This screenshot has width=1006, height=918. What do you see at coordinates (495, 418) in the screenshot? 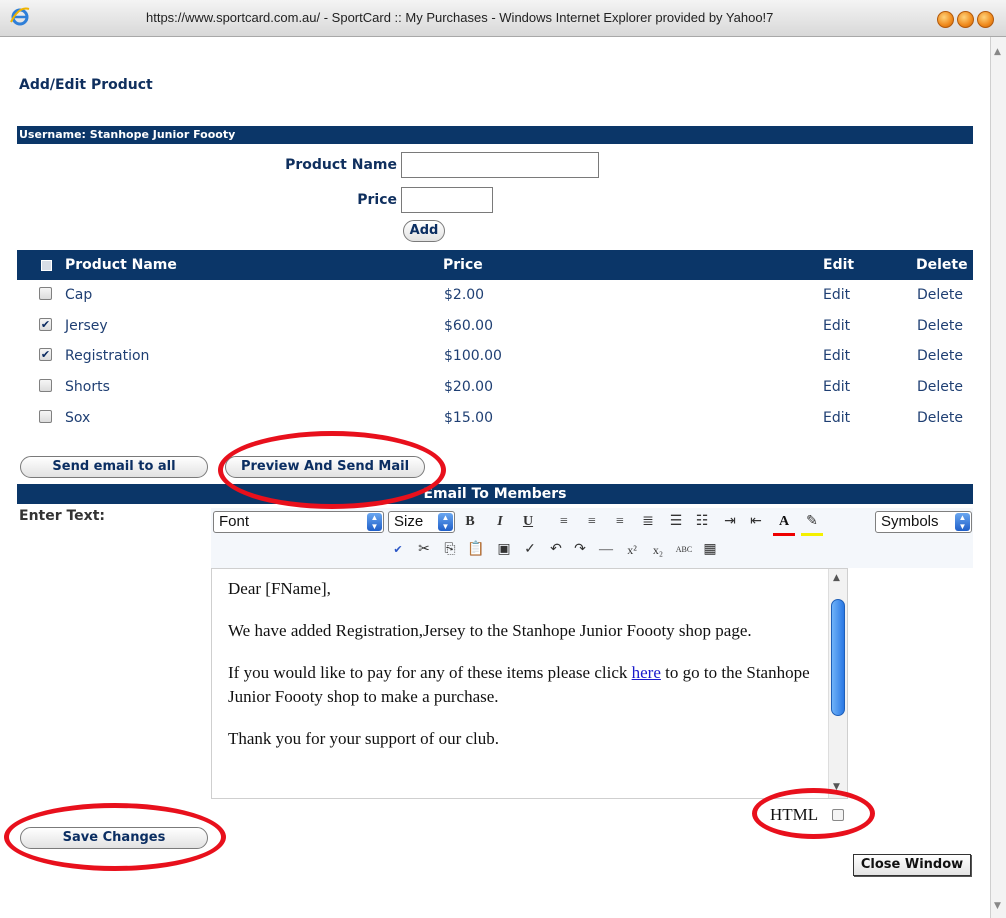
I see `table-row: Sox $15.00 Edit Delete` at bounding box center [495, 418].